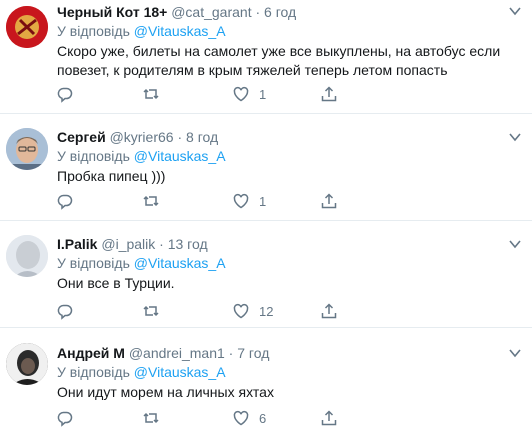 This screenshot has width=532, height=431. Describe the element at coordinates (202, 137) in the screenshot. I see `timestamp: 8 год` at that location.